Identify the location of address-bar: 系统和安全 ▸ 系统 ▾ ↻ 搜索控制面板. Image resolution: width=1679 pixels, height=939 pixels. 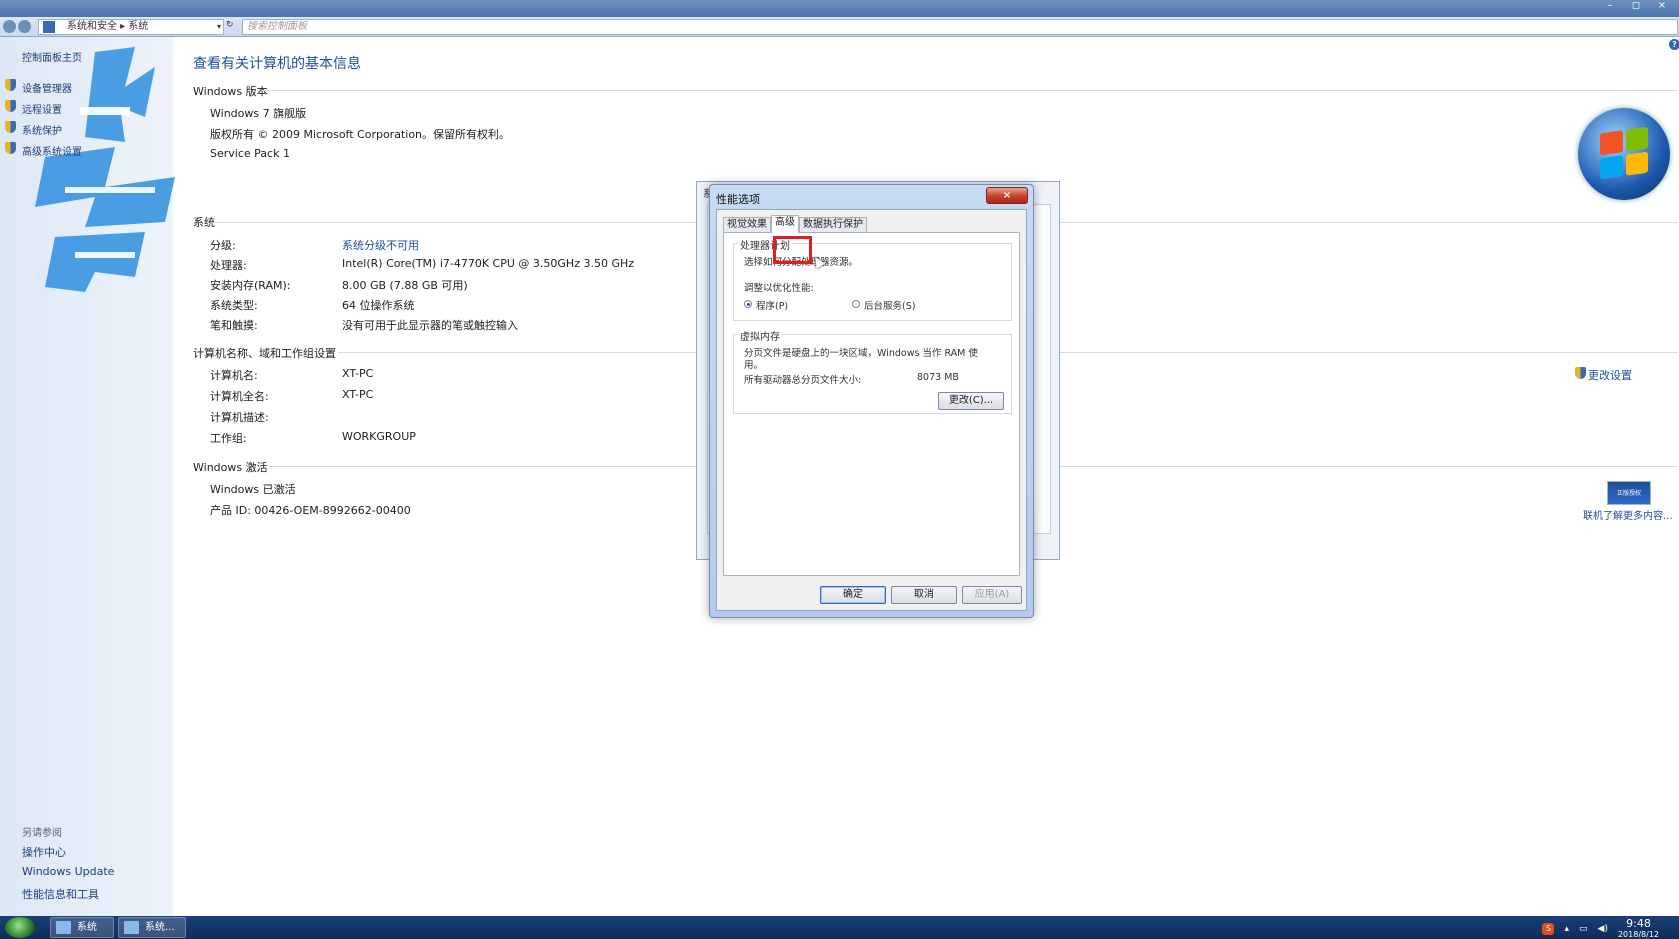
(839, 27).